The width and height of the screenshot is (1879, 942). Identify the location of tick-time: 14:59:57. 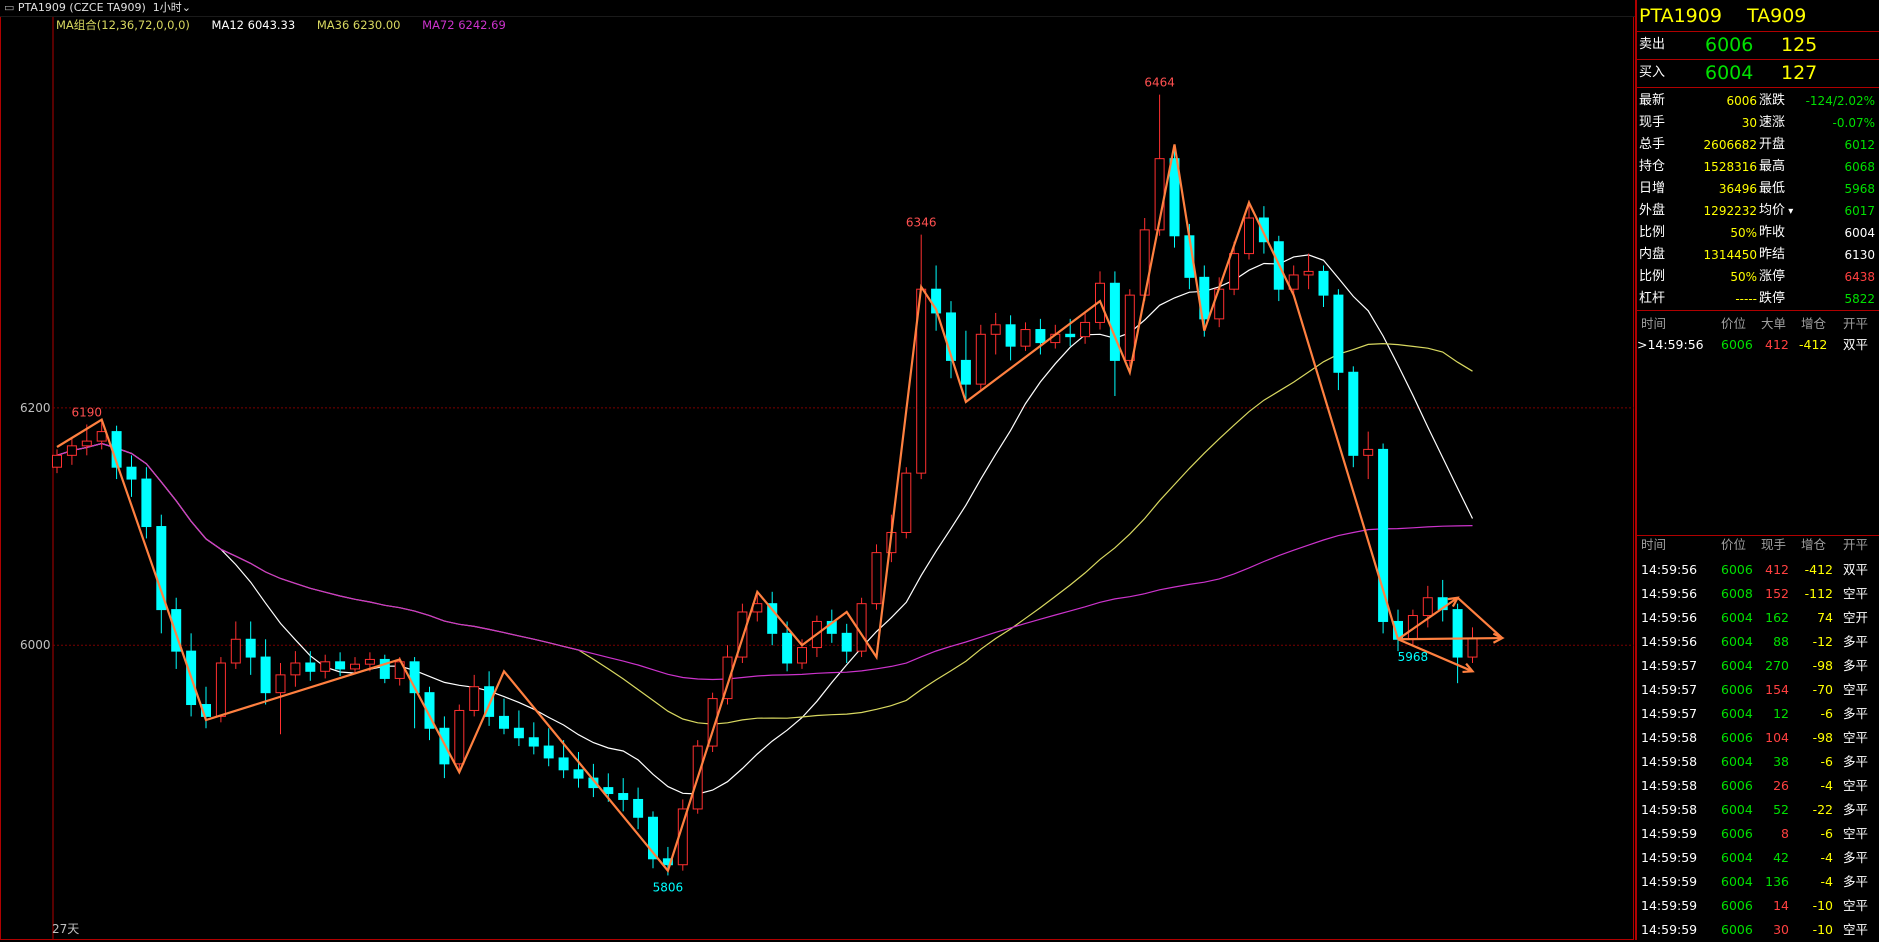
(1669, 713).